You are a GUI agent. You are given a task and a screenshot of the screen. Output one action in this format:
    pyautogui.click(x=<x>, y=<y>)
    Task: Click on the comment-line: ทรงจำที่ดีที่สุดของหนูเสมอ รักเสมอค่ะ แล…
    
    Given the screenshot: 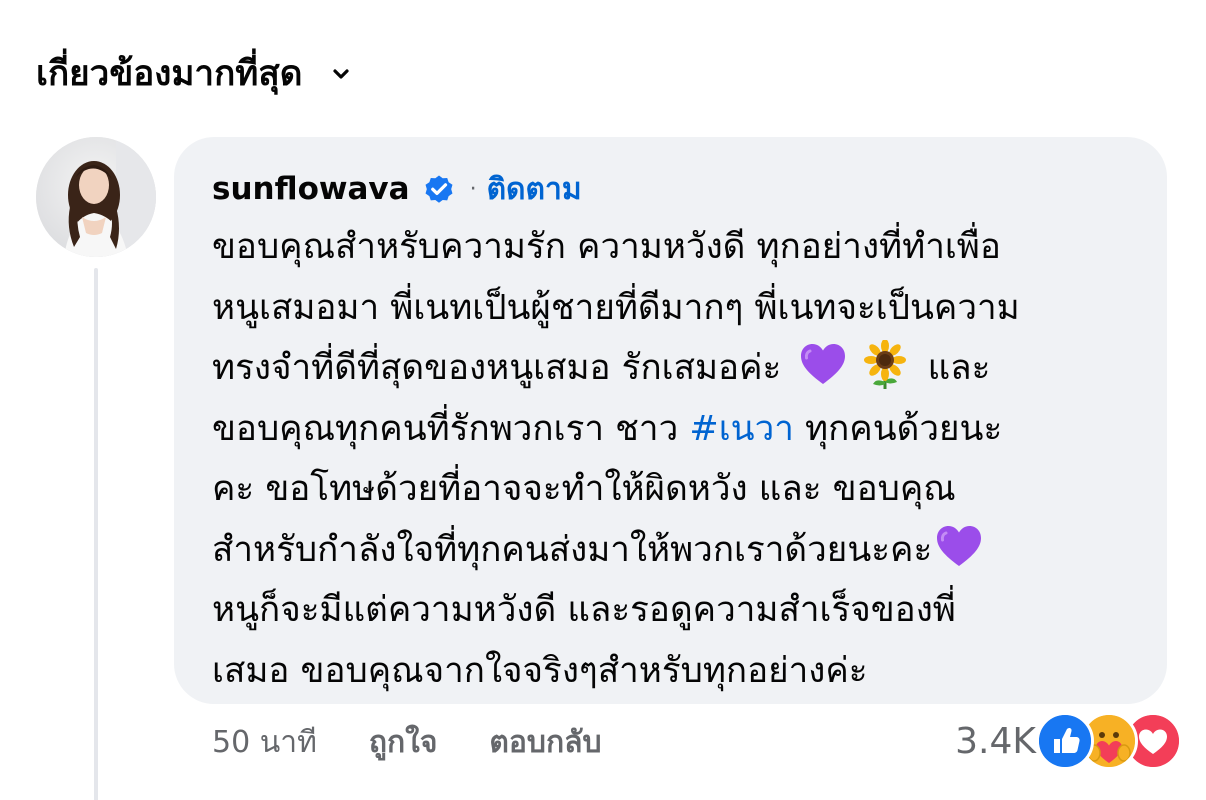 What is the action you would take?
    pyautogui.click(x=671, y=368)
    